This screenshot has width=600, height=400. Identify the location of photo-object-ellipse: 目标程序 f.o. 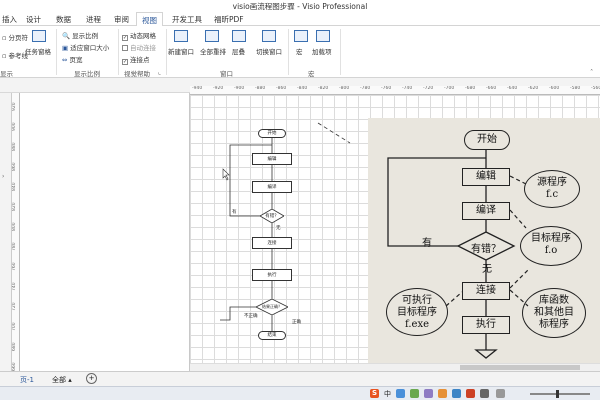
(551, 246).